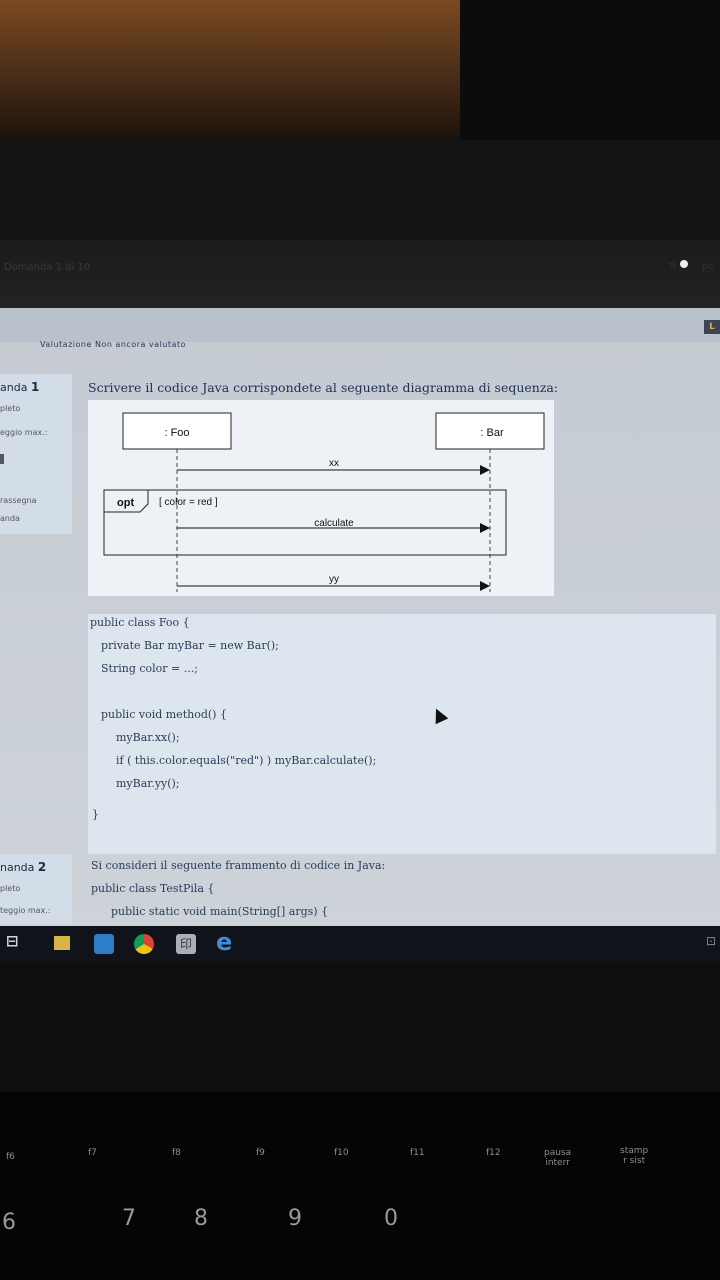  What do you see at coordinates (2, 459) in the screenshot?
I see `flag-icon` at bounding box center [2, 459].